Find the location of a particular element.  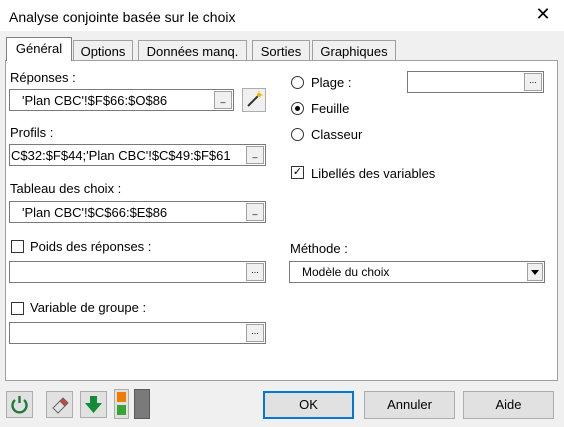

profiles-range-button: _ is located at coordinates (255, 155).